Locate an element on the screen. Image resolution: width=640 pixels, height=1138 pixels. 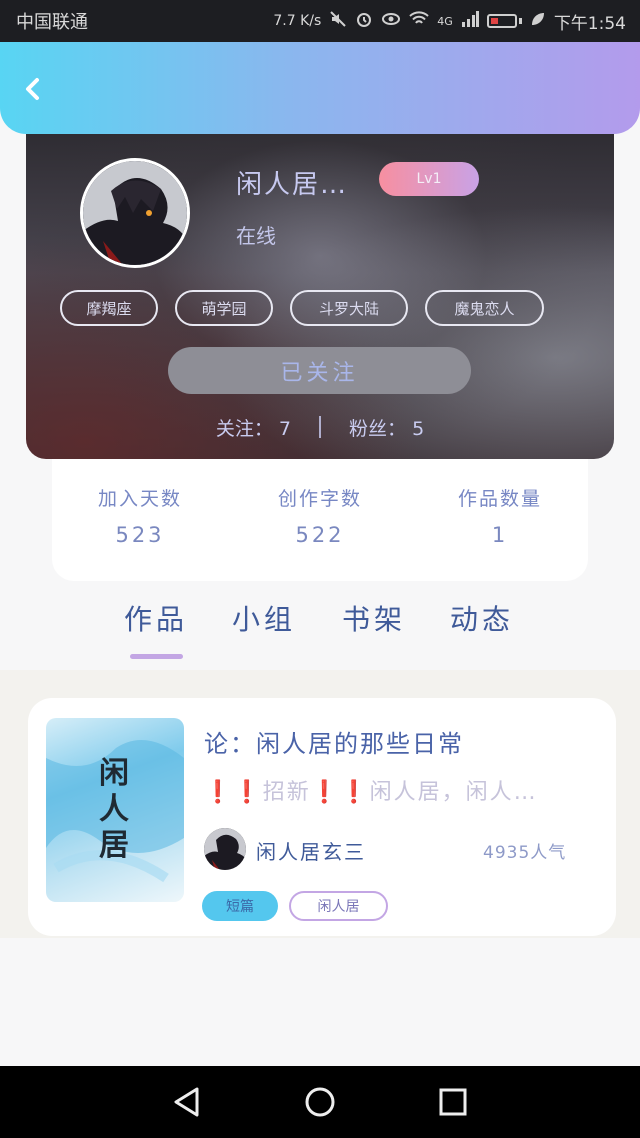
online-status: 在线 is located at coordinates (256, 236).